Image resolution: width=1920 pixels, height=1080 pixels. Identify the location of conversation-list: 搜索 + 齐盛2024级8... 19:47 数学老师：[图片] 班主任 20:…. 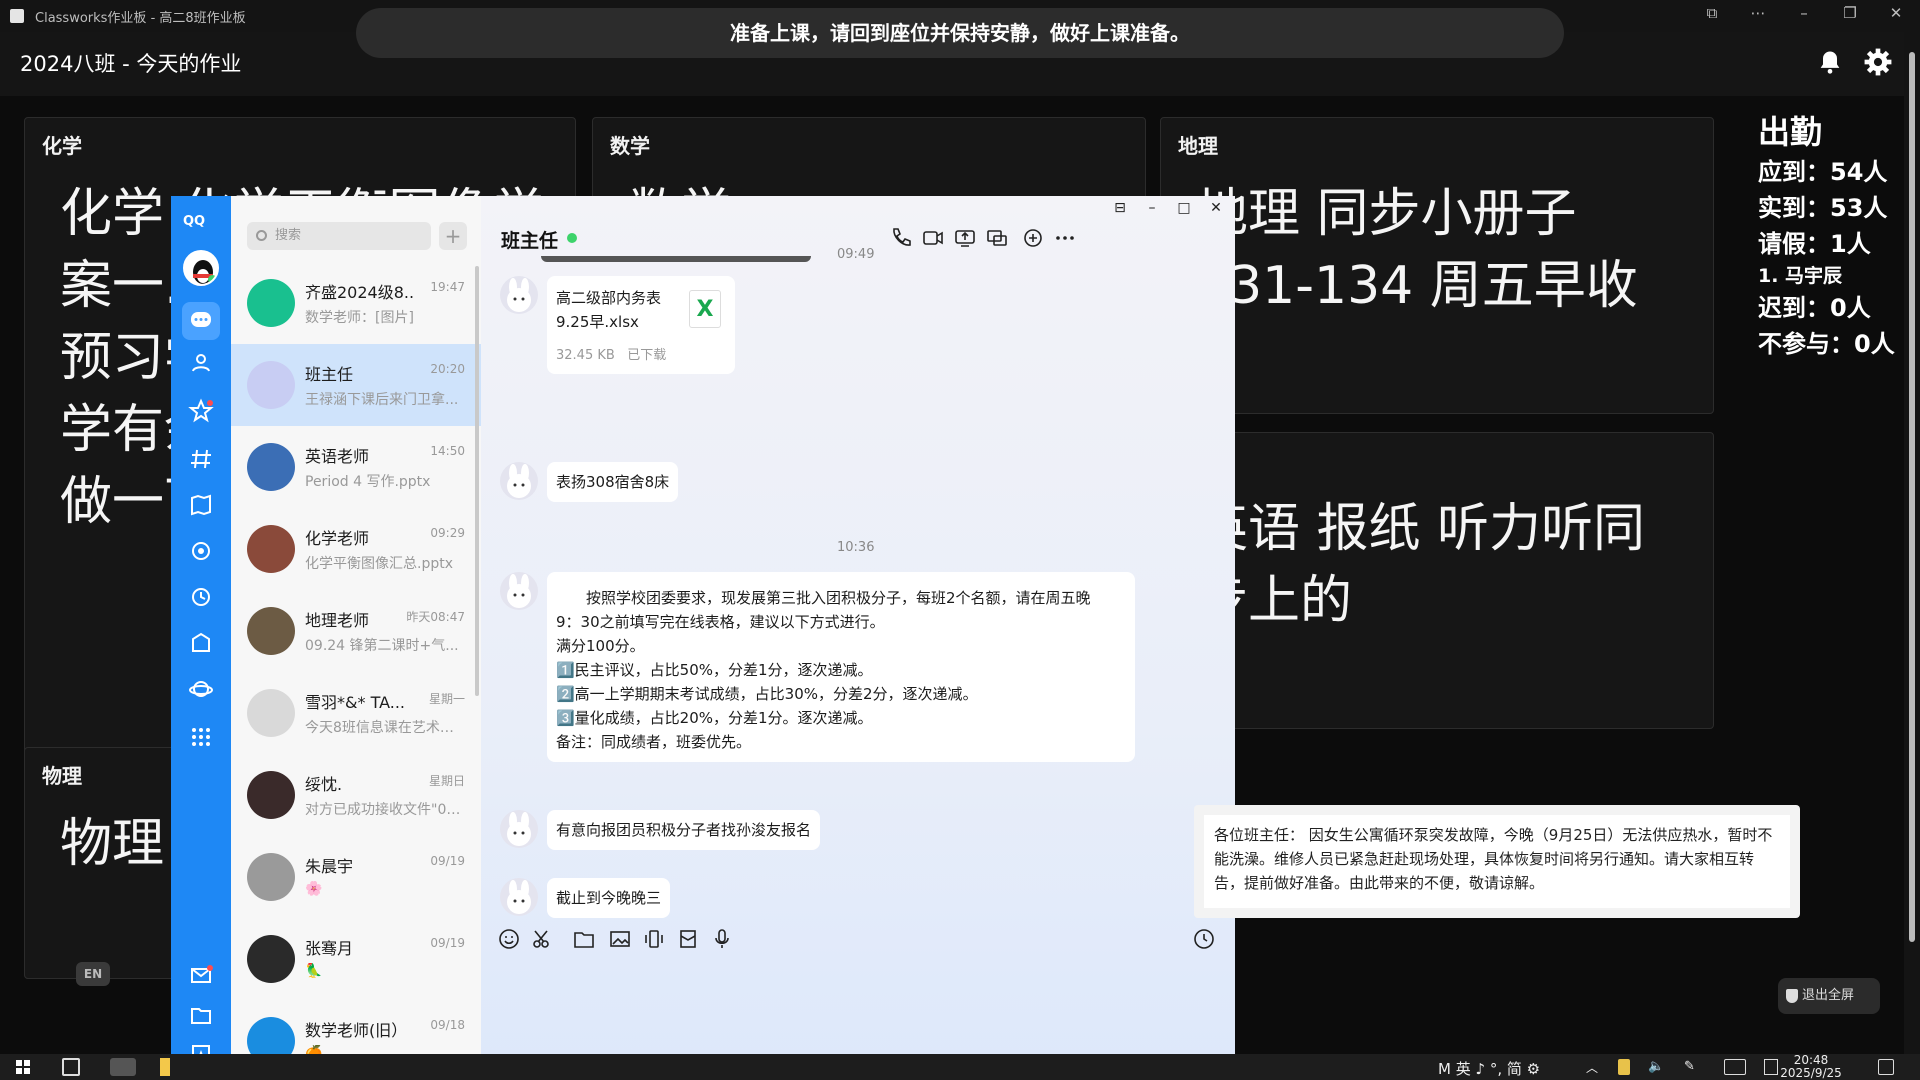
(356, 638).